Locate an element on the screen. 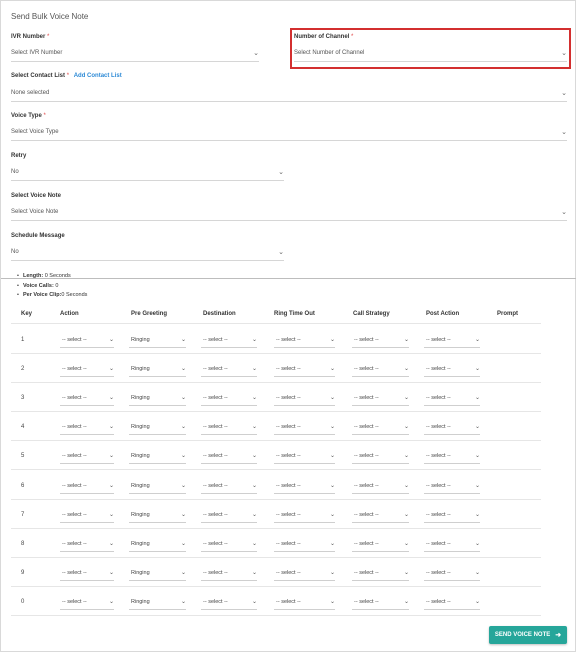 This screenshot has height=652, width=576. retry-value: No is located at coordinates (15, 172).